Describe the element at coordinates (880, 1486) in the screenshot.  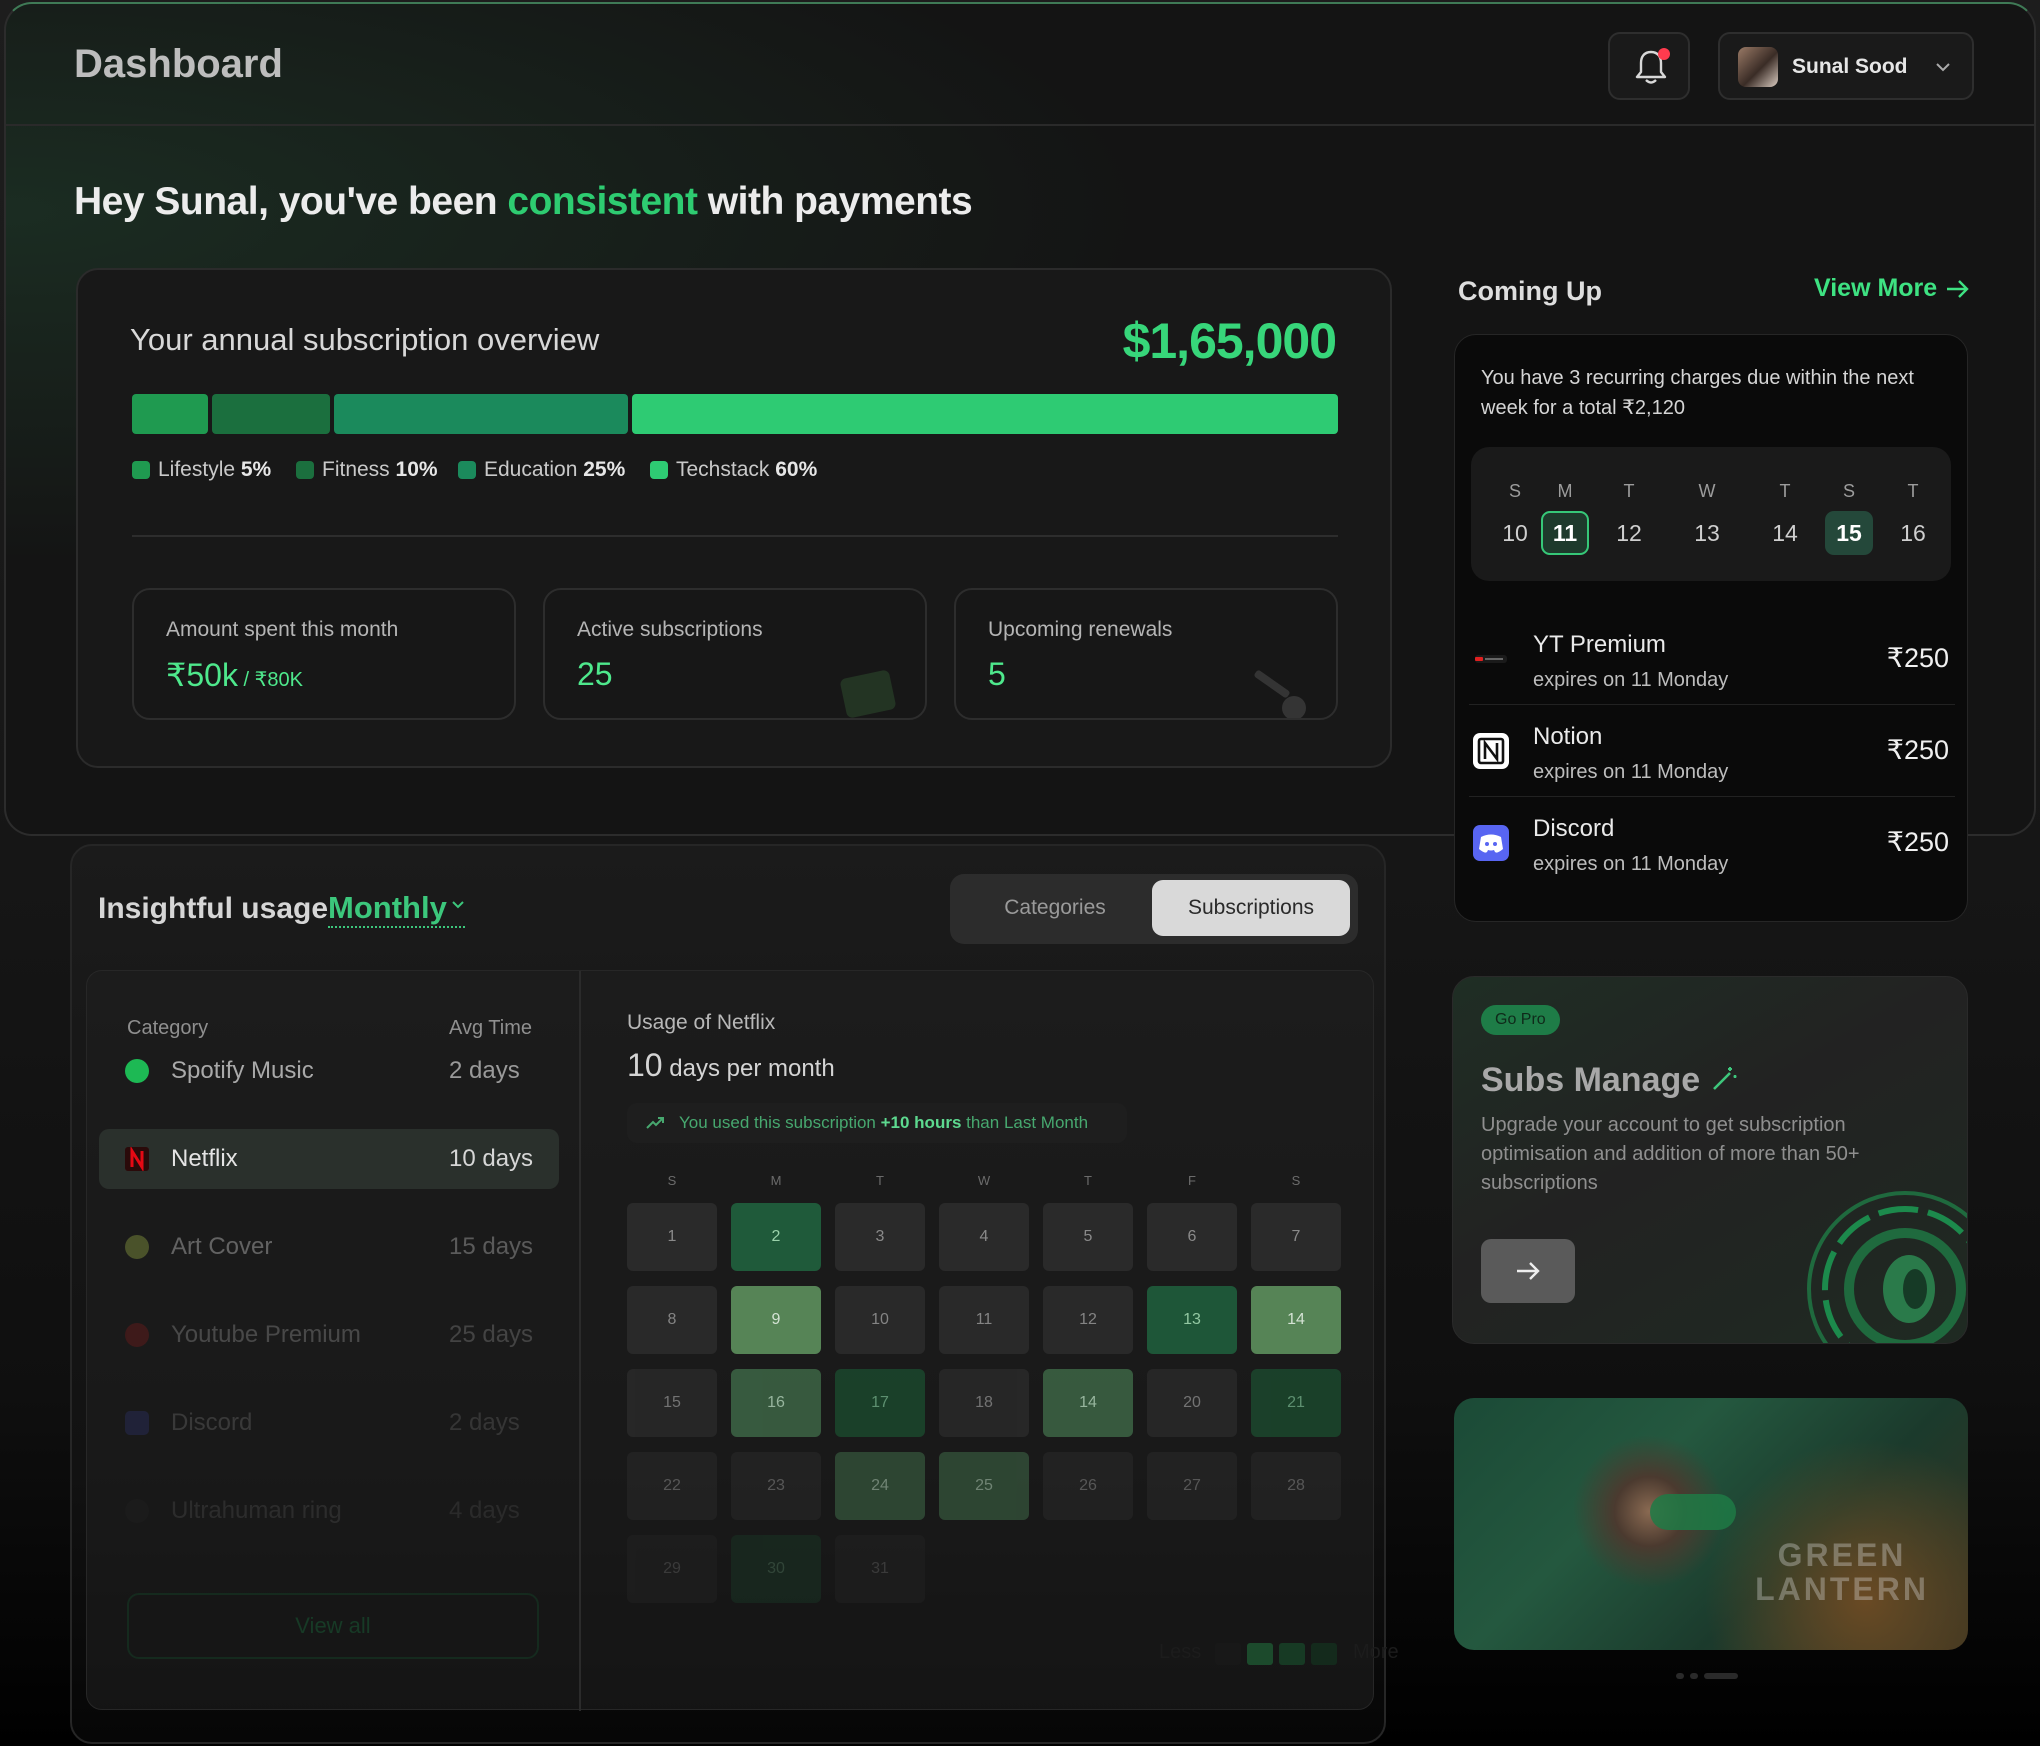
I see `calendar-day: 24` at that location.